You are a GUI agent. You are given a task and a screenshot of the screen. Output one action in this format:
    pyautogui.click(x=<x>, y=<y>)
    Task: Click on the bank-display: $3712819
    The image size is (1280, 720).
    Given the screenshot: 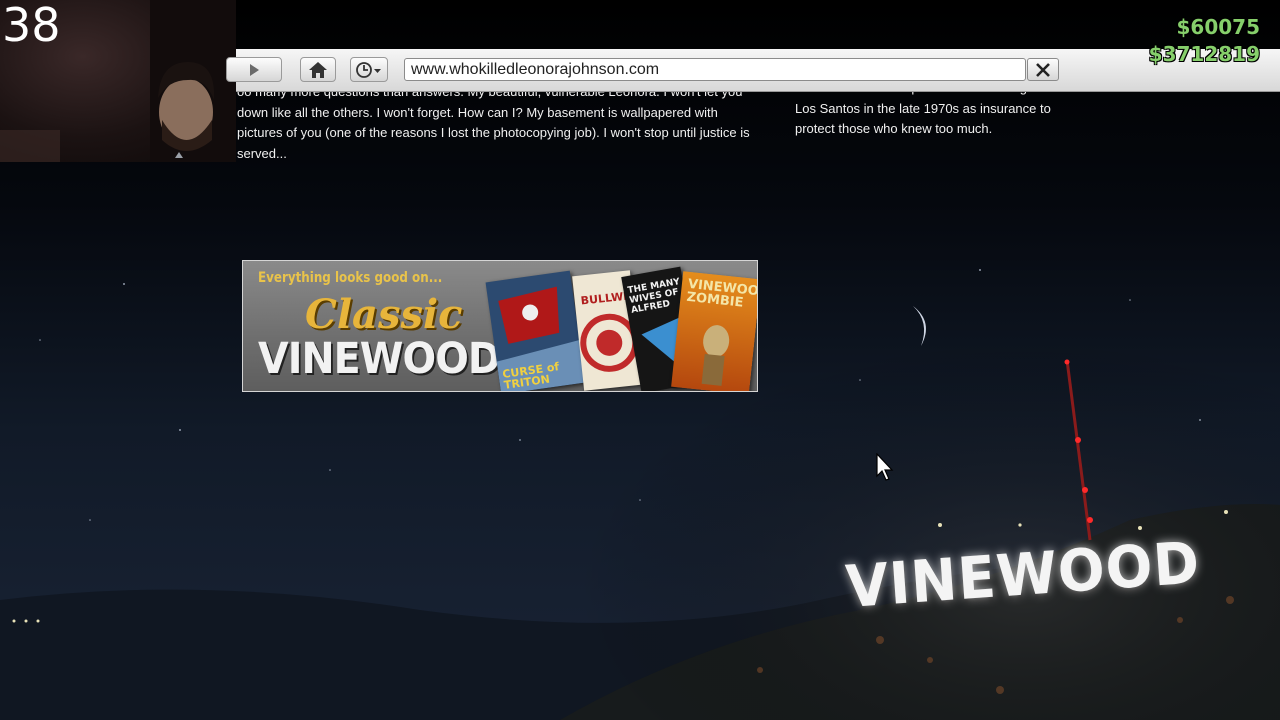 What is the action you would take?
    pyautogui.click(x=1204, y=54)
    